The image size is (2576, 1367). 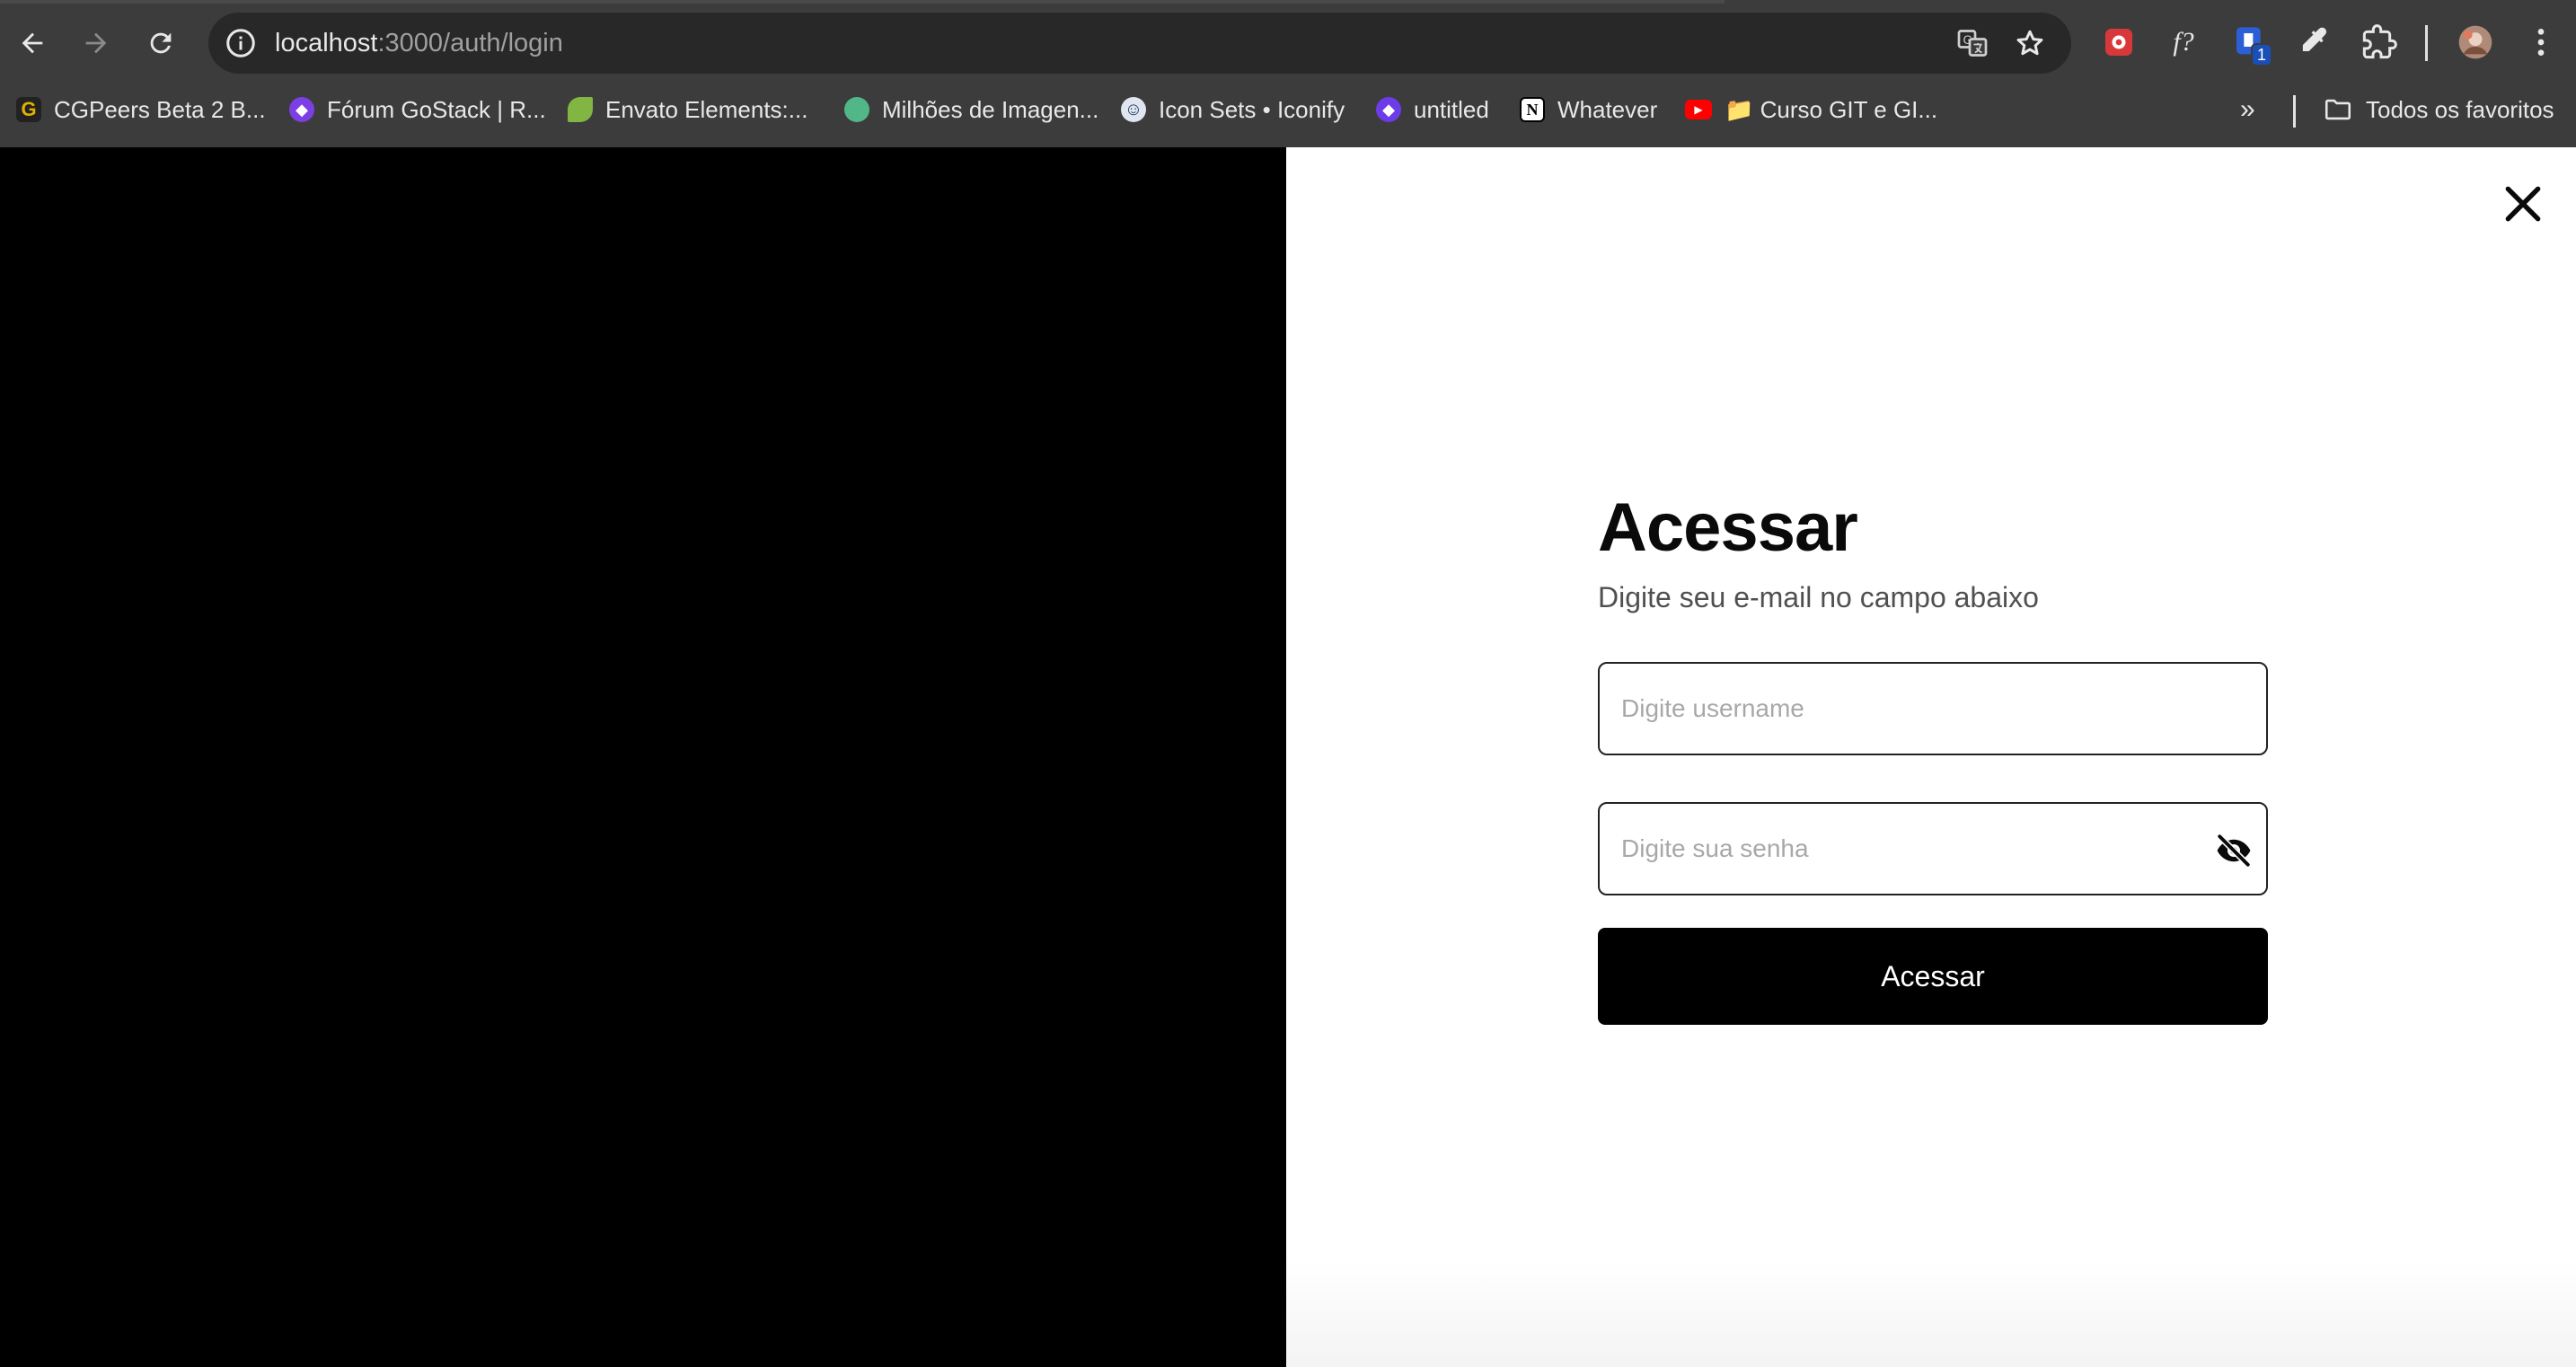 I want to click on eyedropper-icon, so click(x=2314, y=42).